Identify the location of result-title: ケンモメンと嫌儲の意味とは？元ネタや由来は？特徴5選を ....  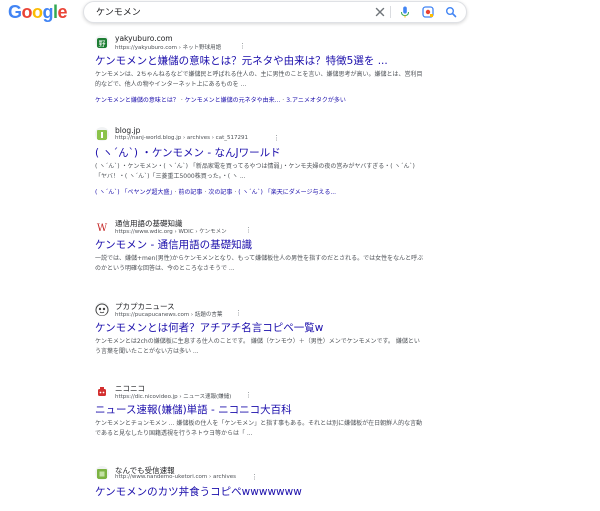
(241, 60).